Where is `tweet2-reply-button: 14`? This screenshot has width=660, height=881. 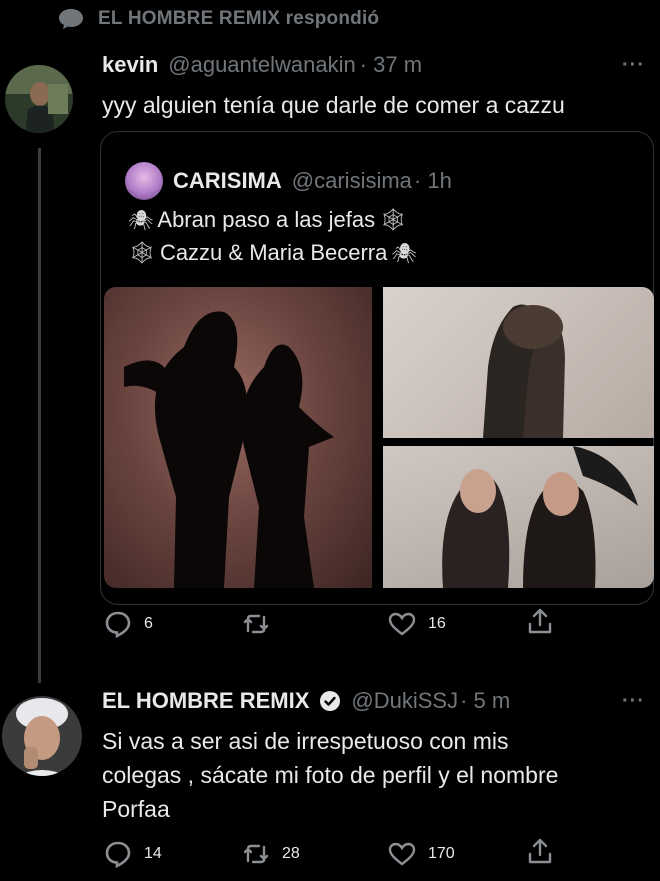 tweet2-reply-button: 14 is located at coordinates (133, 854).